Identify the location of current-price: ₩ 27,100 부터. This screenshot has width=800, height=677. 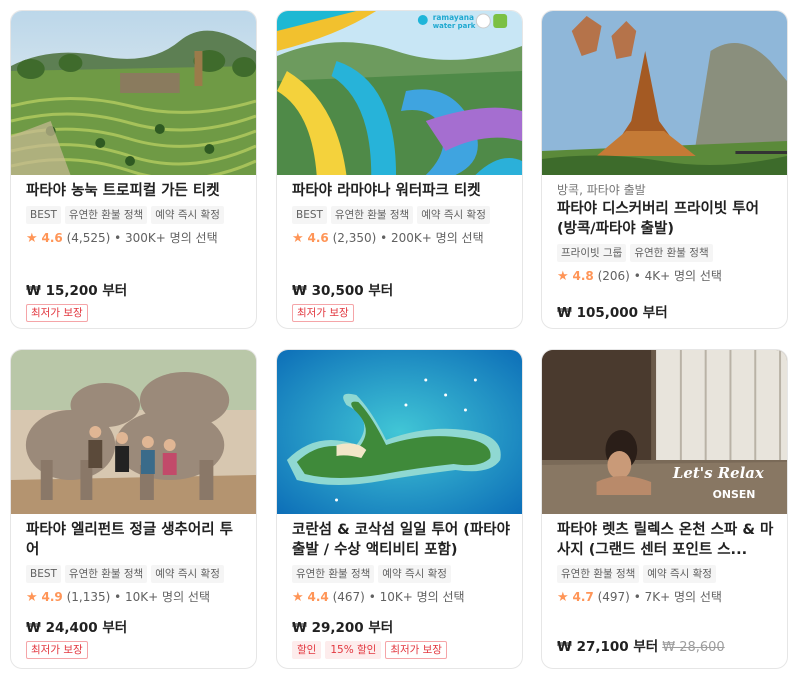
(608, 647).